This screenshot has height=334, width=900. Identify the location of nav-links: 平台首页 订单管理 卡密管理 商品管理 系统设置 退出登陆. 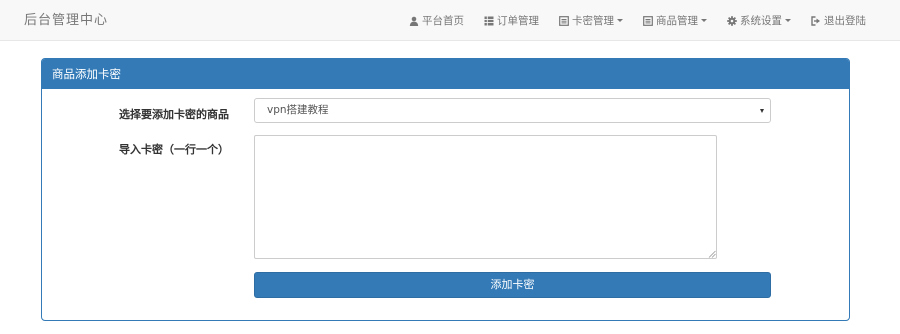
(637, 20).